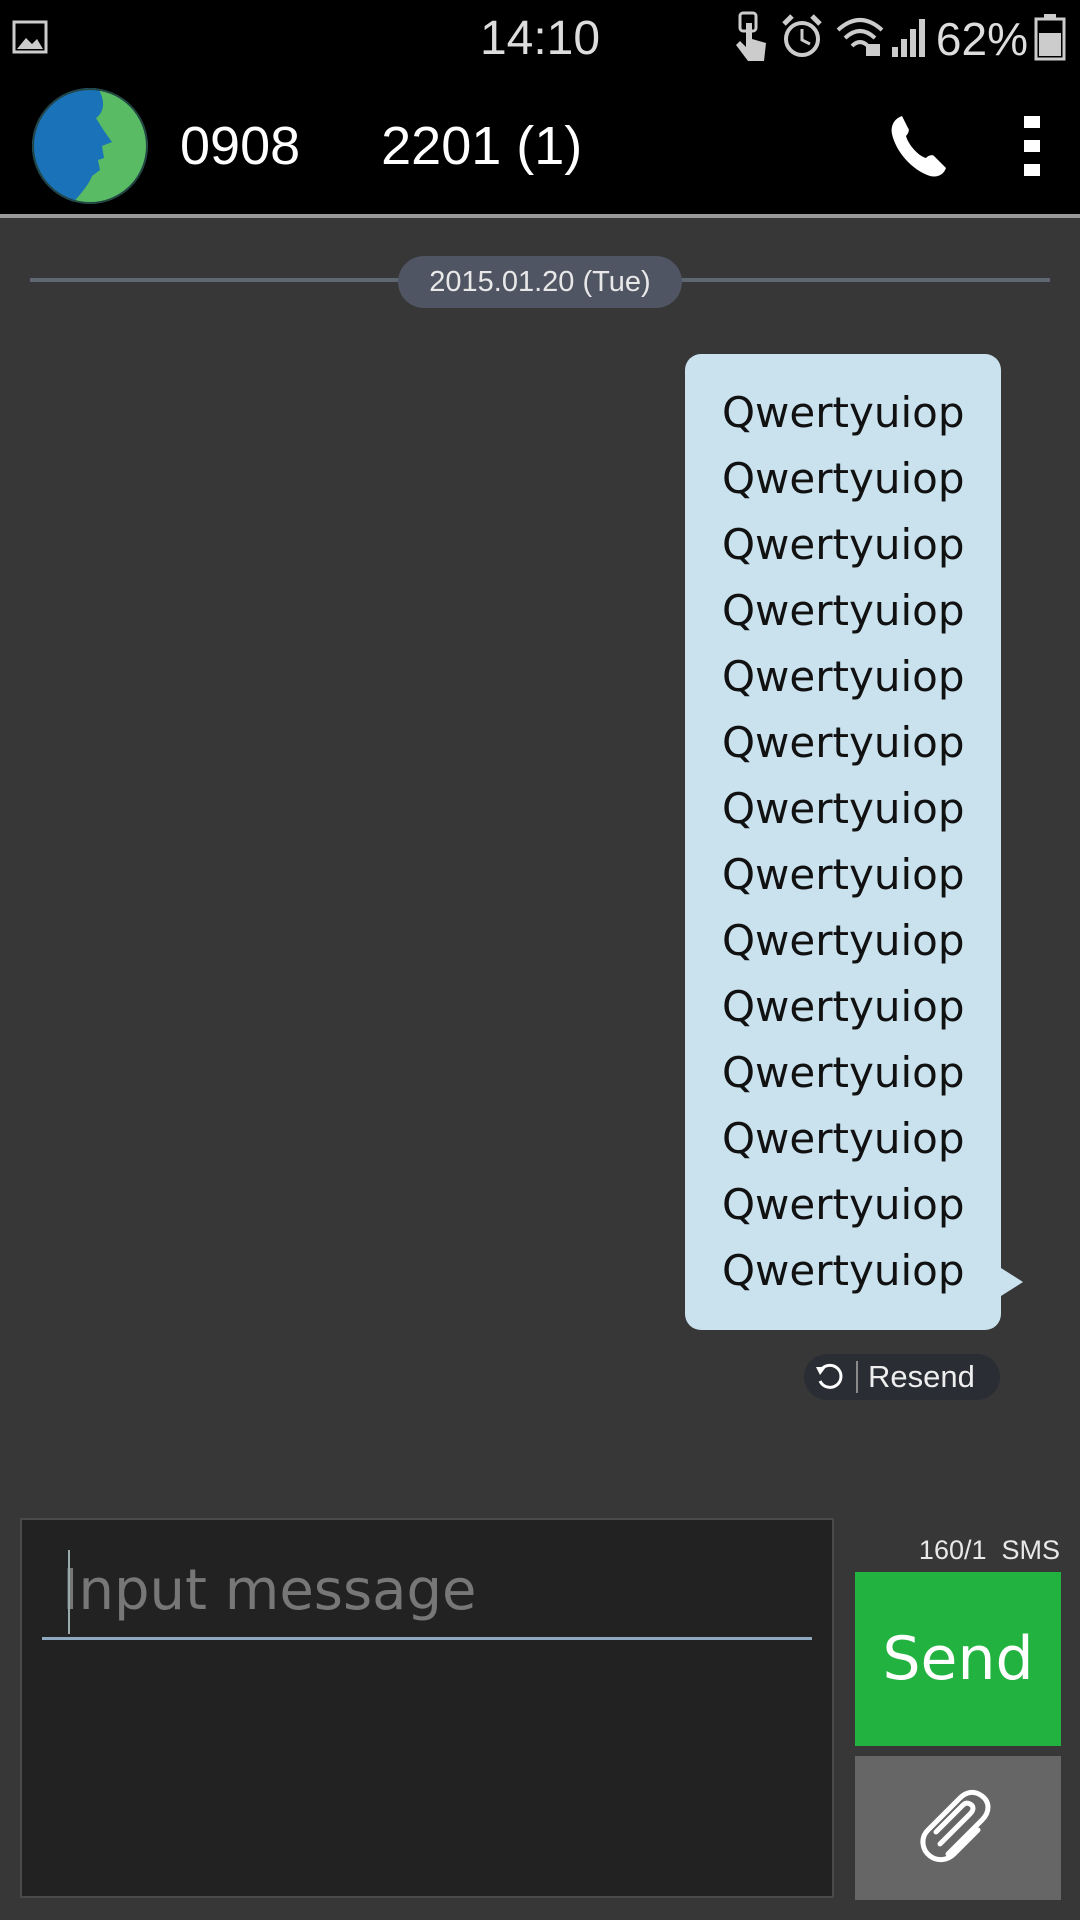 This screenshot has height=1920, width=1080. I want to click on resend-separator, so click(857, 1377).